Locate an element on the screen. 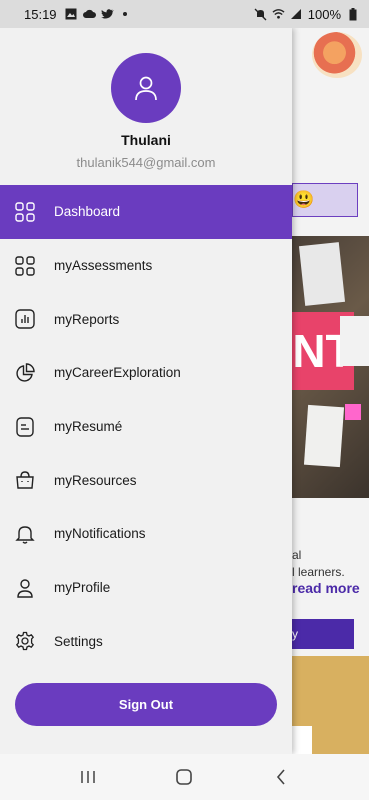 The height and width of the screenshot is (800, 369). menu-item-label: myProfile is located at coordinates (82, 588).